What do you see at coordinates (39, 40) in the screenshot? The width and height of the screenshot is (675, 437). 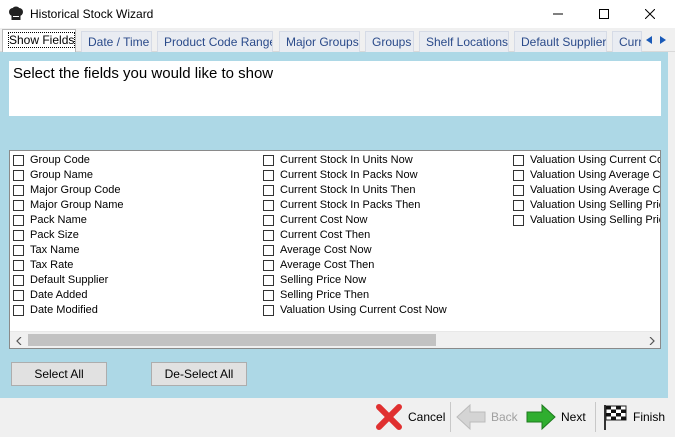 I see `tab-show-fields: Show Fields` at bounding box center [39, 40].